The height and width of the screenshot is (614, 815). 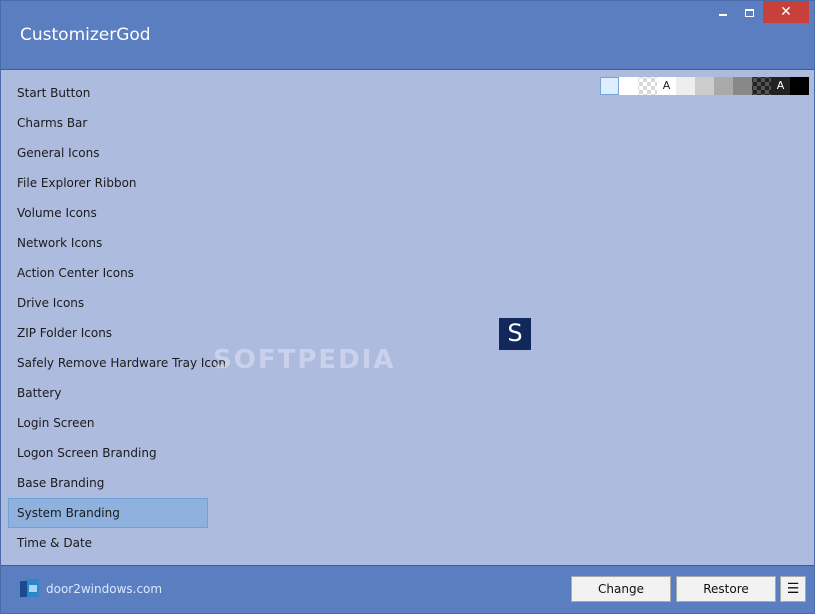 I want to click on branding-logo-icon: S, so click(x=515, y=333).